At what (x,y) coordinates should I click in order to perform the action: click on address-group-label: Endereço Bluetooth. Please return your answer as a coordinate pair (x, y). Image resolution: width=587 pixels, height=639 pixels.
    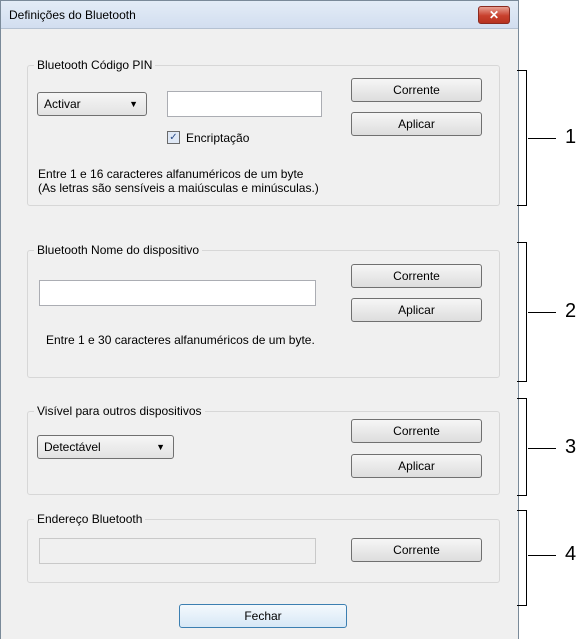
    Looking at the image, I should click on (90, 519).